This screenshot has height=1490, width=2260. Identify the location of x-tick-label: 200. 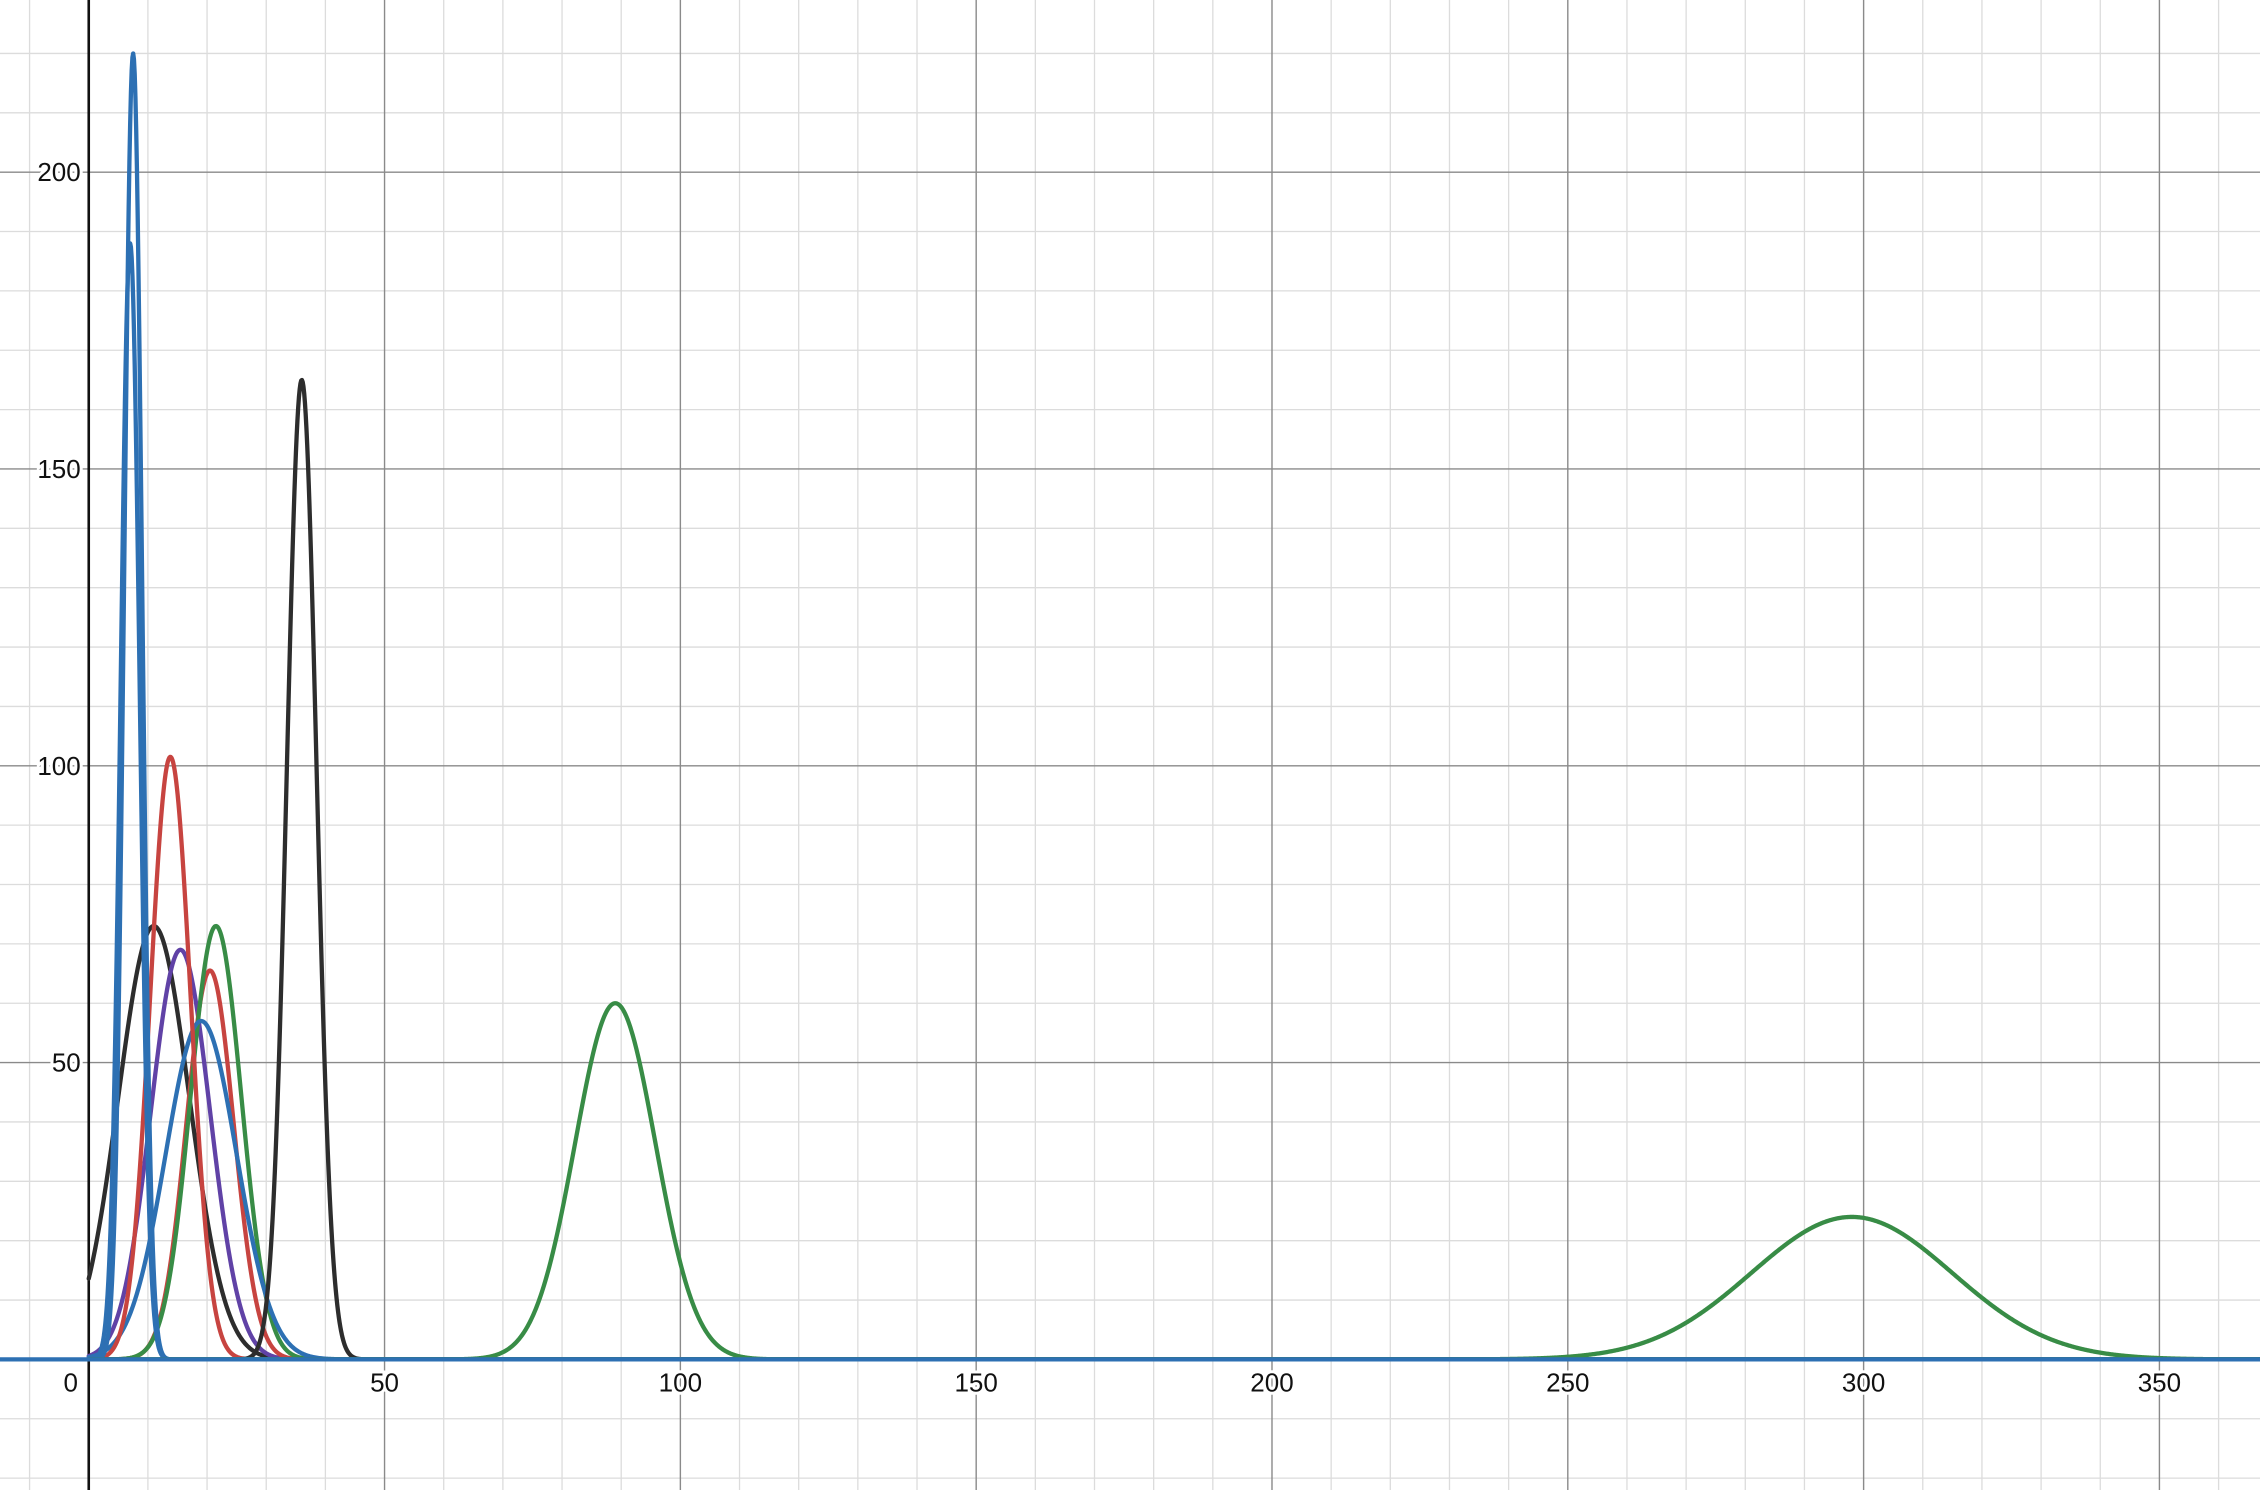
(1271, 1382).